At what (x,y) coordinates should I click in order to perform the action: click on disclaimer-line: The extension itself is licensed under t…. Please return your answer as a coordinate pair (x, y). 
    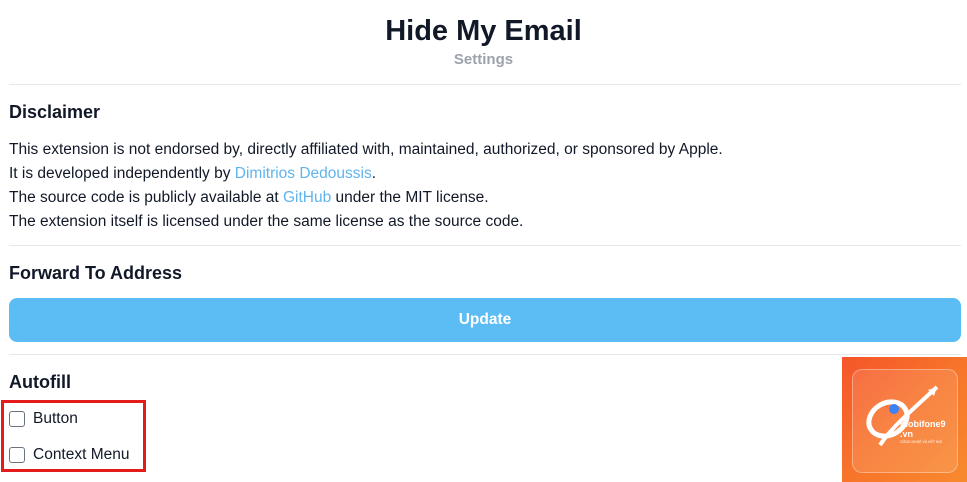
    Looking at the image, I should click on (266, 221).